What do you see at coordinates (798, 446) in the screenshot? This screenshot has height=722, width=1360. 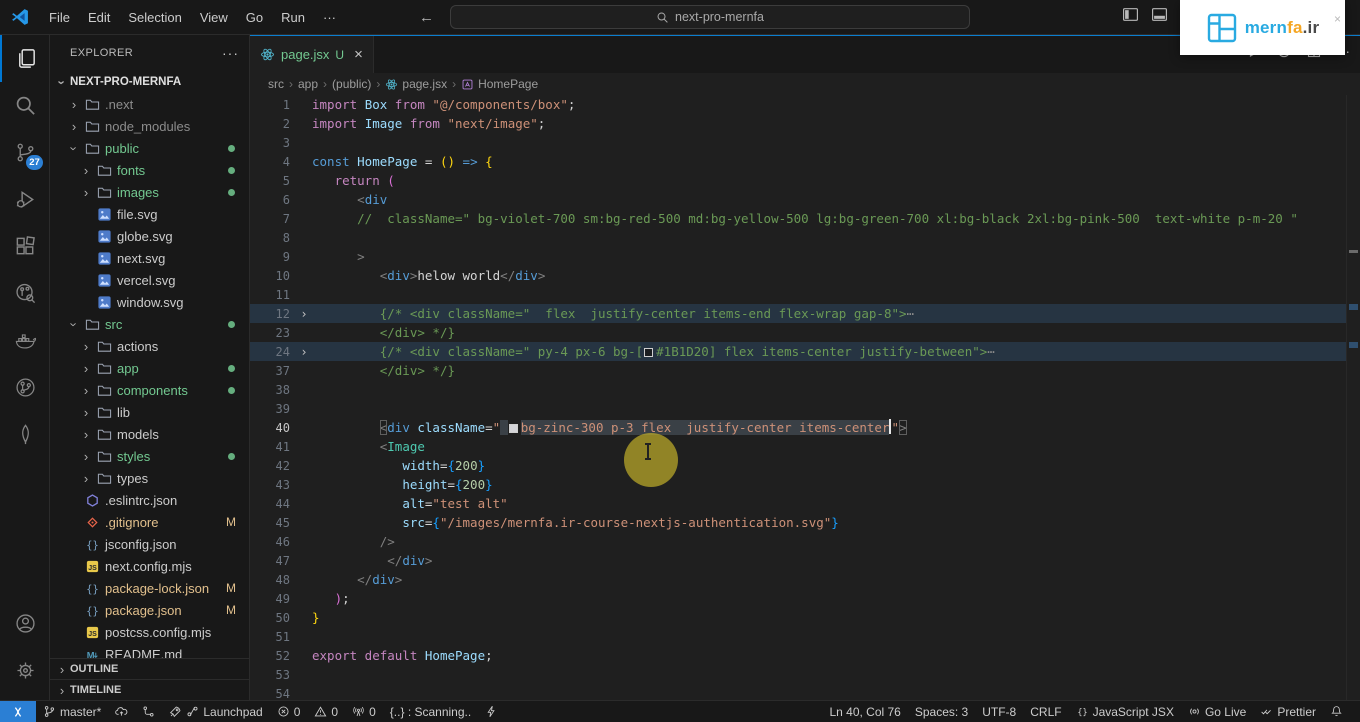 I see `code-line-41: 41 <Image` at bounding box center [798, 446].